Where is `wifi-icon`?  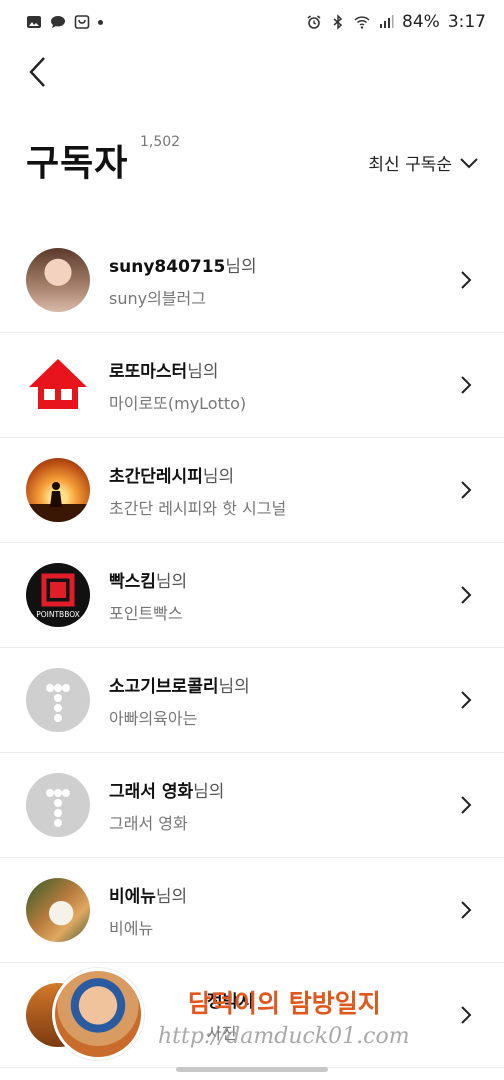
wifi-icon is located at coordinates (362, 22).